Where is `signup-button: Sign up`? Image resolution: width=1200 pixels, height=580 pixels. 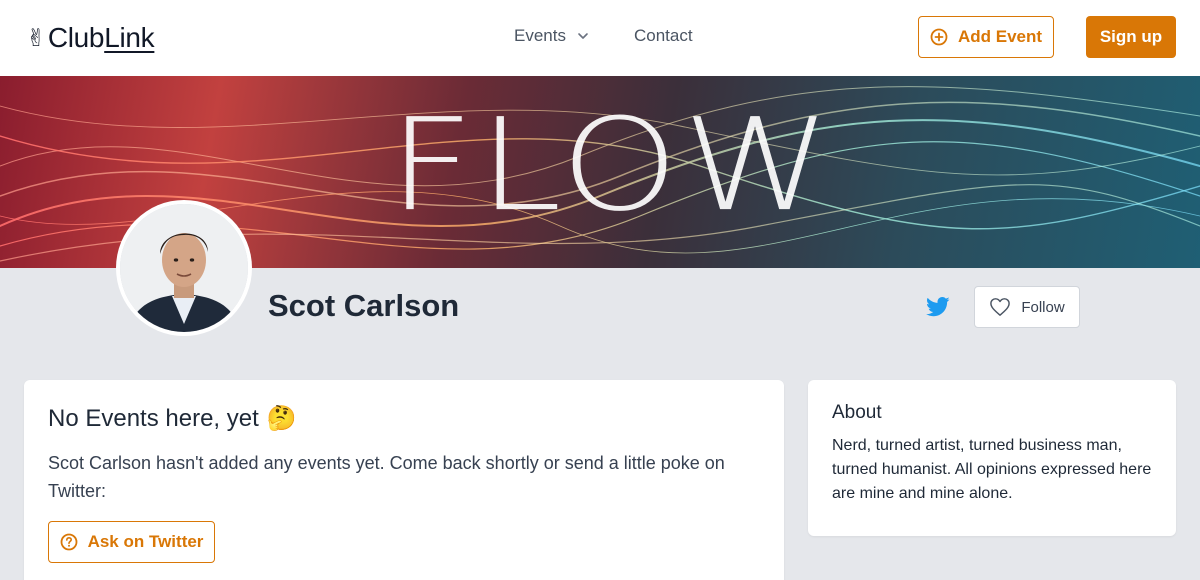 signup-button: Sign up is located at coordinates (1131, 37).